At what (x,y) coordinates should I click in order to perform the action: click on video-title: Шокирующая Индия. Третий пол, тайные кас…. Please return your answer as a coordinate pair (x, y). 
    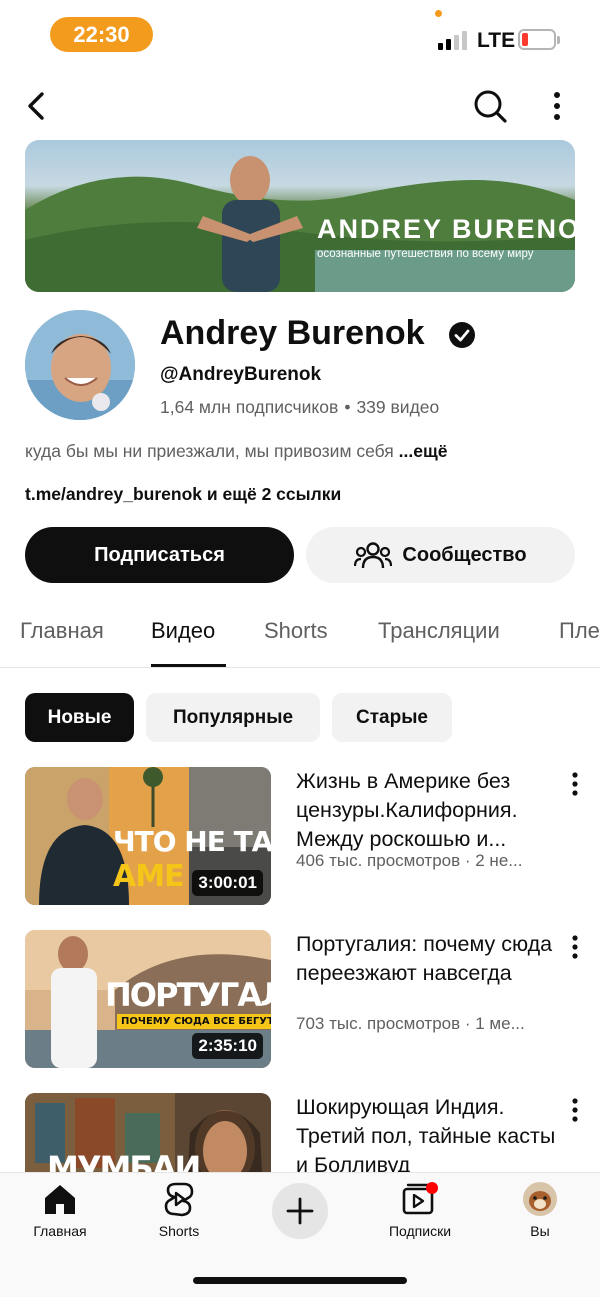
    Looking at the image, I should click on (427, 1136).